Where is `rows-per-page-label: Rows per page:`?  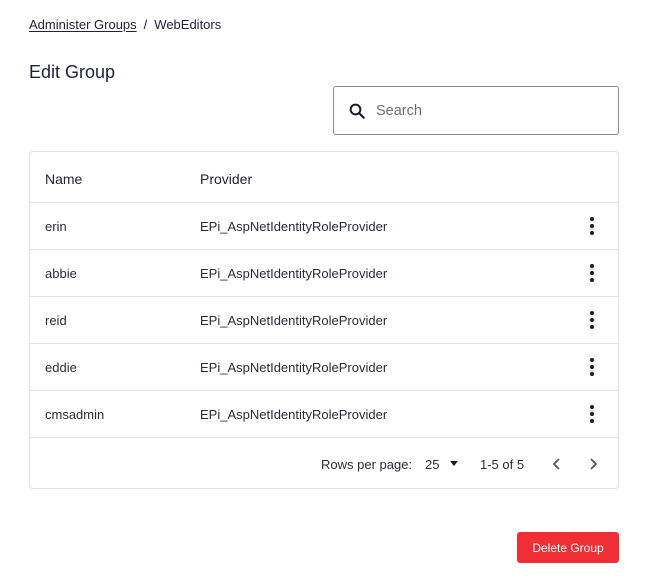
rows-per-page-label: Rows per page: is located at coordinates (367, 464).